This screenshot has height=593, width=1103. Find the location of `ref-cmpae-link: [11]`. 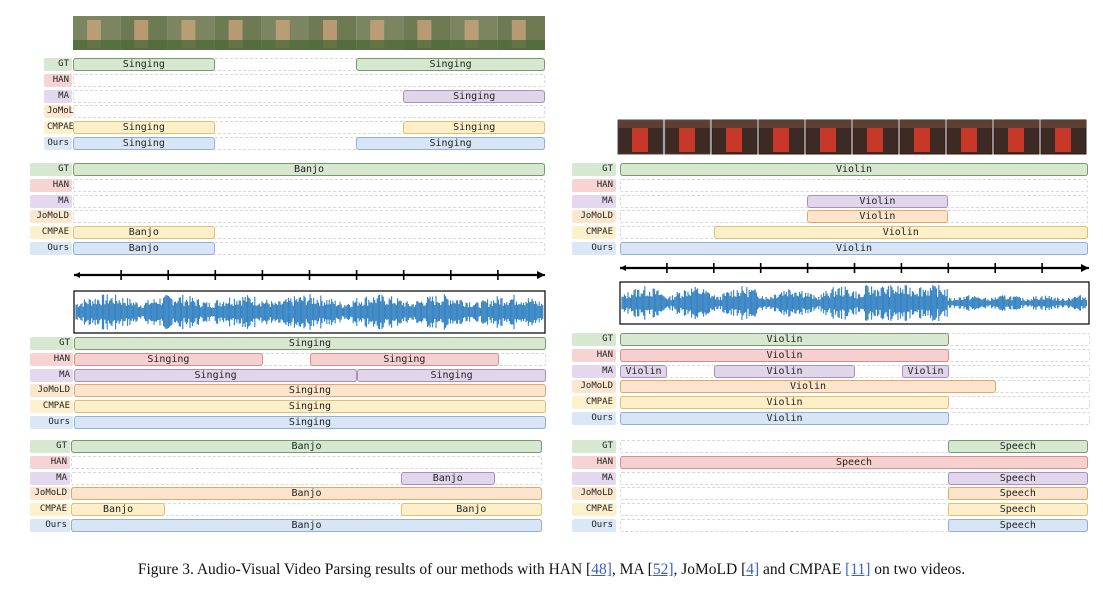

ref-cmpae-link: [11] is located at coordinates (857, 569).